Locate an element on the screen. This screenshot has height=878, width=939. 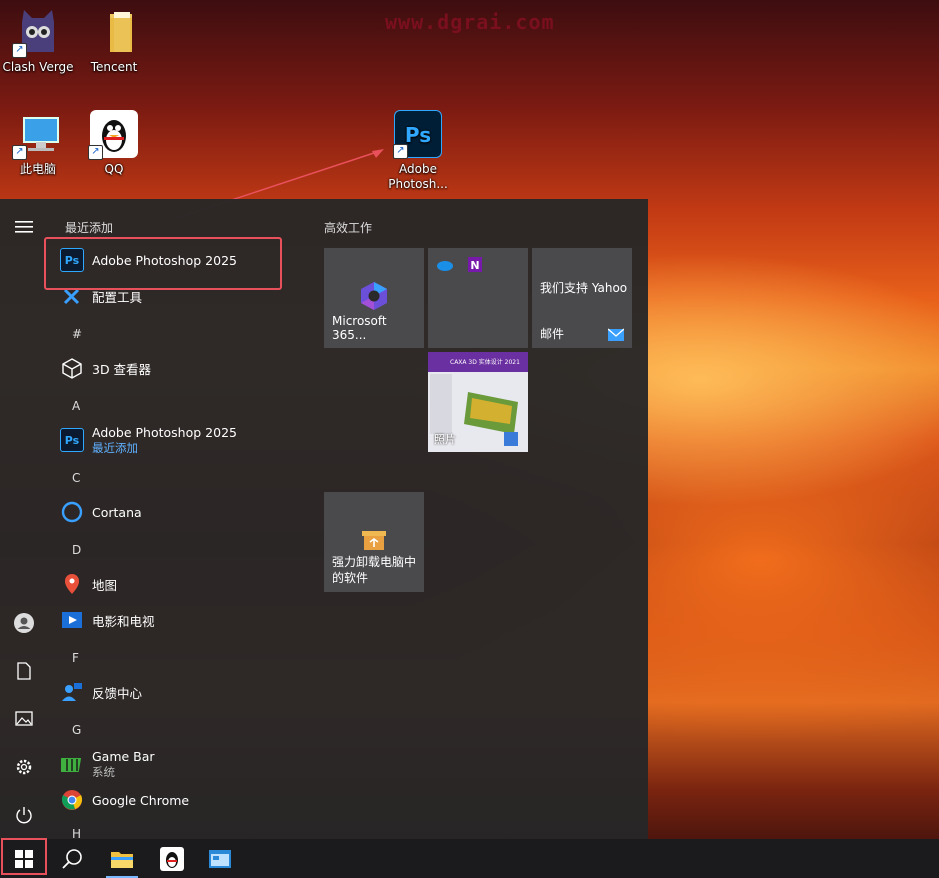
power-icon is located at coordinates (24, 815).